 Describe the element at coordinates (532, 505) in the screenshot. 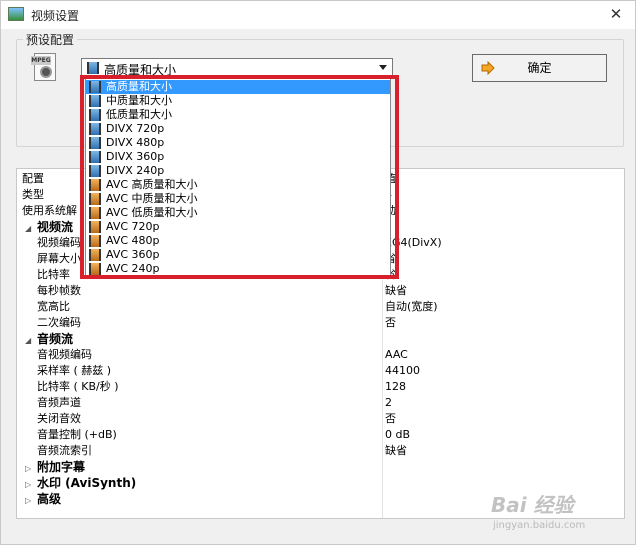

I see `watermark-logo: Bai 经验` at that location.